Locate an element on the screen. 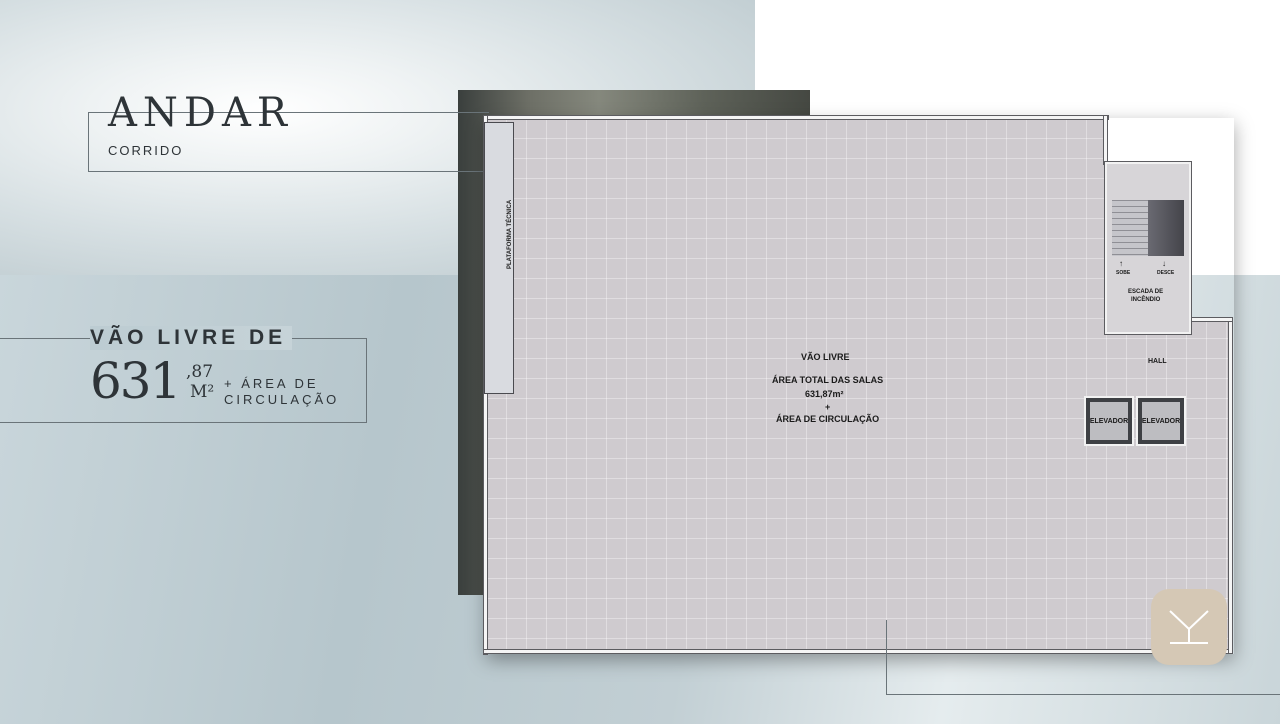 Image resolution: width=1280 pixels, height=724 pixels. brand-logo-icon is located at coordinates (1189, 627).